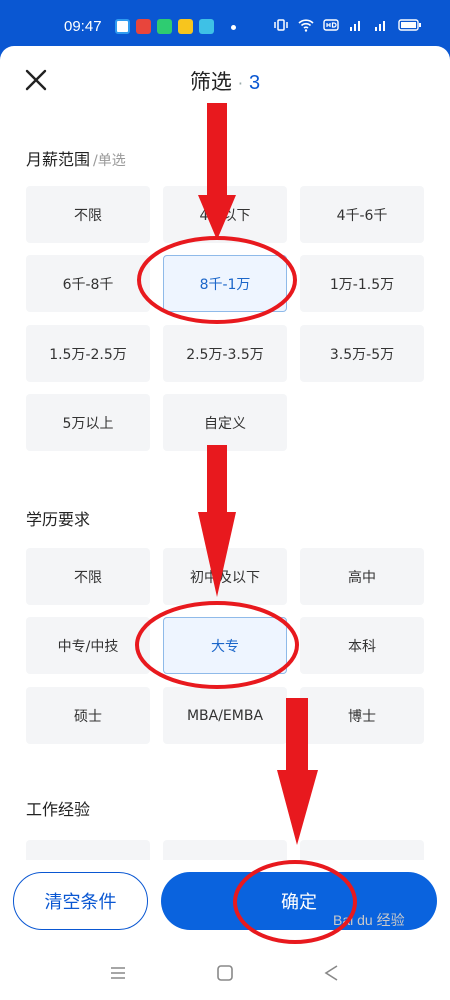 The width and height of the screenshot is (450, 1000). I want to click on salary-option-6k-8k: 6千-8千, so click(88, 283).